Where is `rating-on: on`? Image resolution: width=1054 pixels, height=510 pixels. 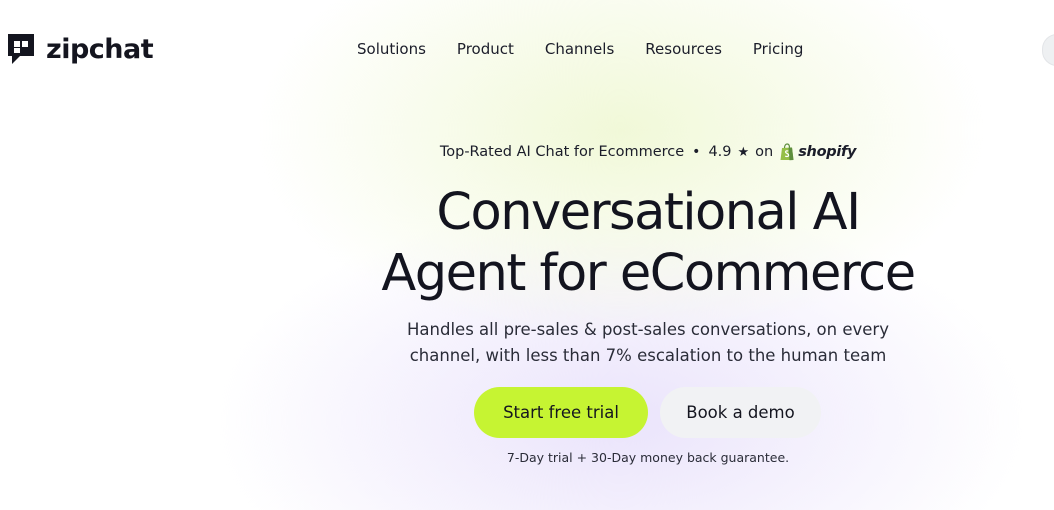 rating-on: on is located at coordinates (764, 152).